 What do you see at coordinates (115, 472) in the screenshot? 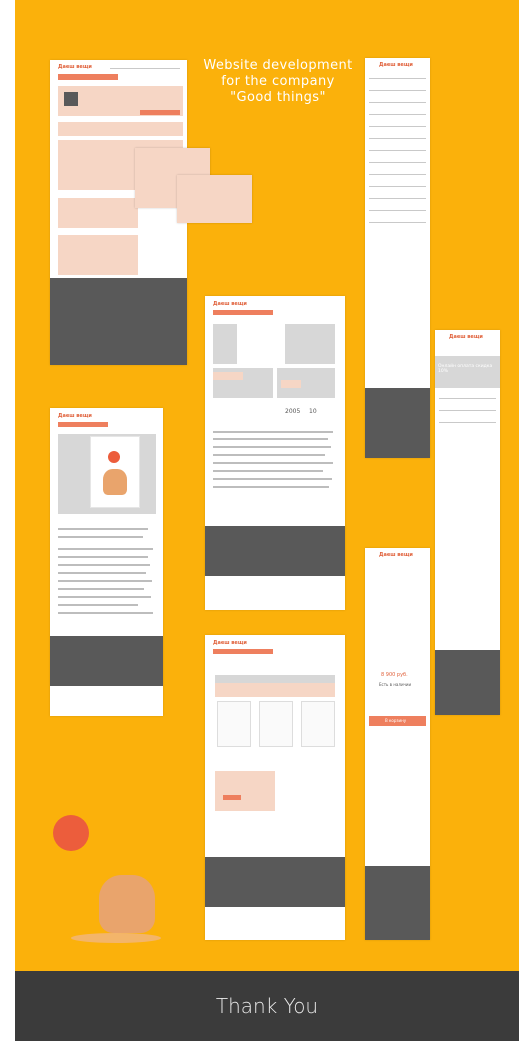
I see `popup-card` at bounding box center [115, 472].